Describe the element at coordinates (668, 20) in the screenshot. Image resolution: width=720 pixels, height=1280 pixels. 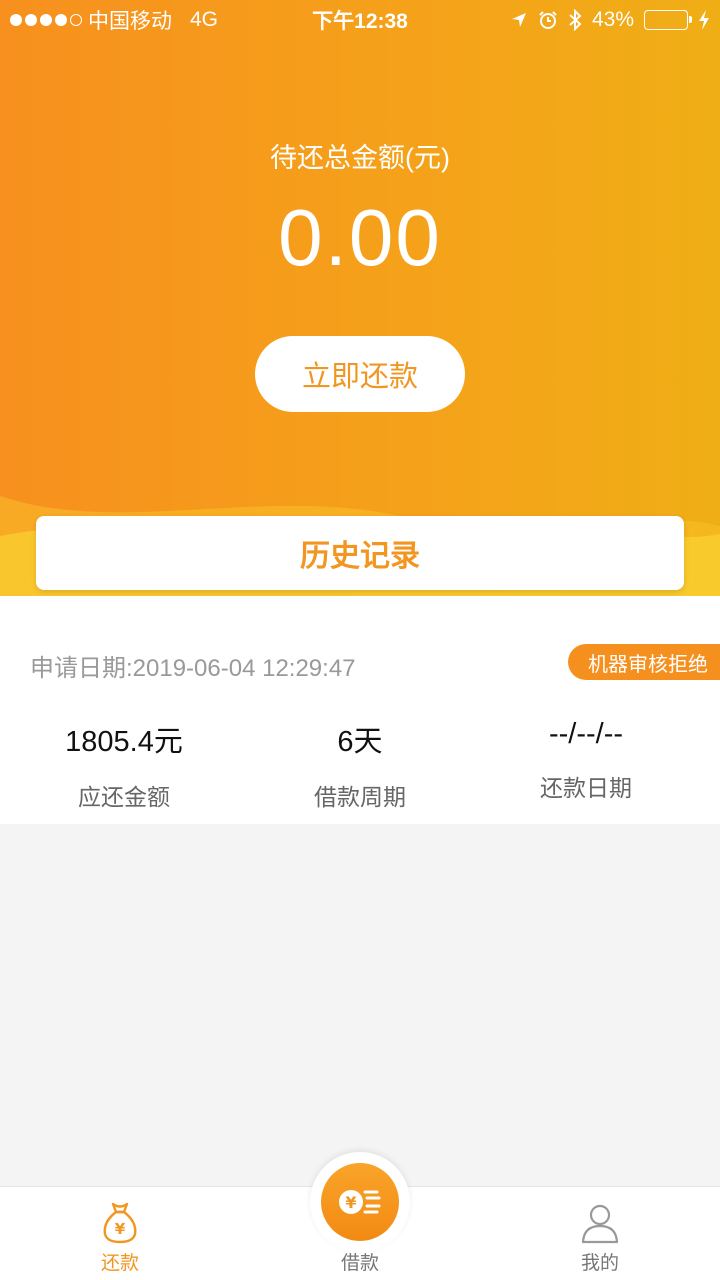
I see `battery-icon` at that location.